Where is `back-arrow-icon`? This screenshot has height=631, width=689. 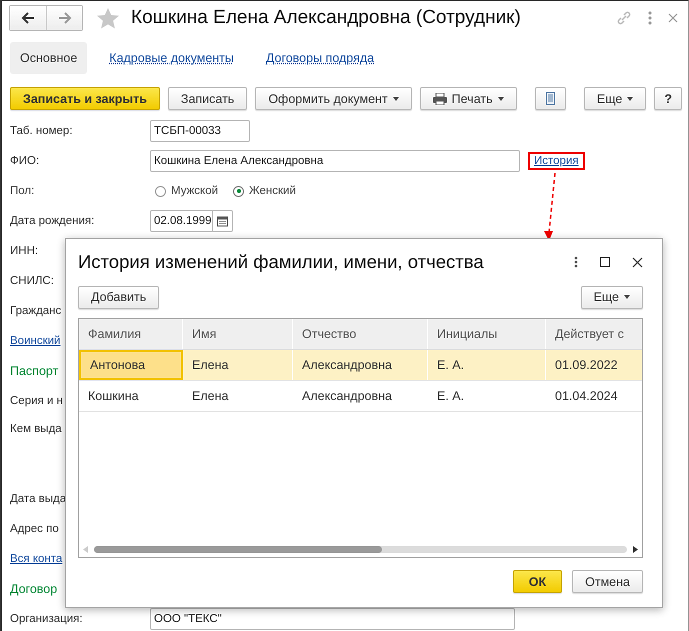 back-arrow-icon is located at coordinates (28, 18).